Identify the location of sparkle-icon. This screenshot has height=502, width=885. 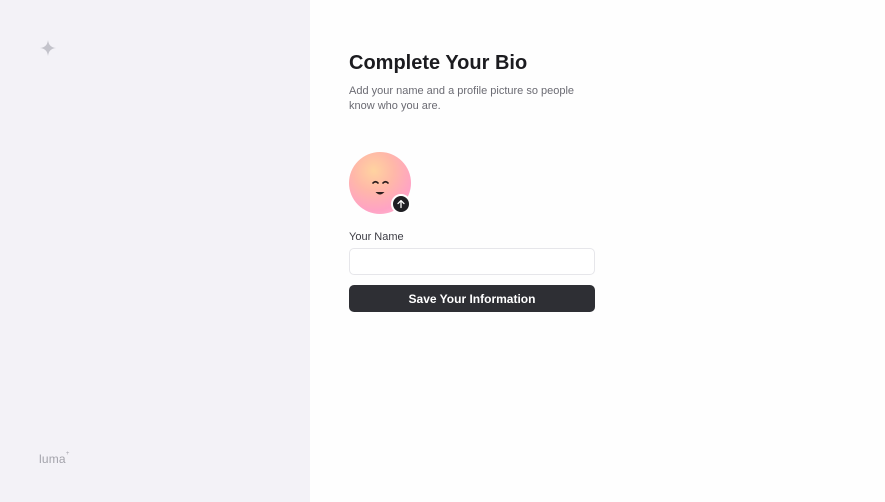
(48, 48).